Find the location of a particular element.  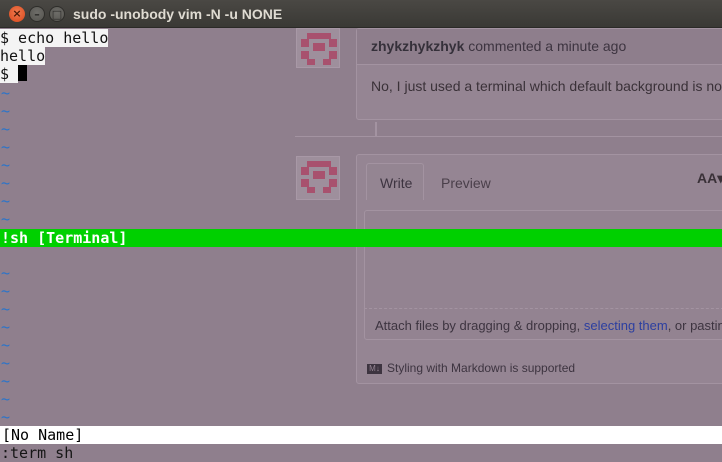

terminal-line-text: $ echo hello is located at coordinates (54, 38).